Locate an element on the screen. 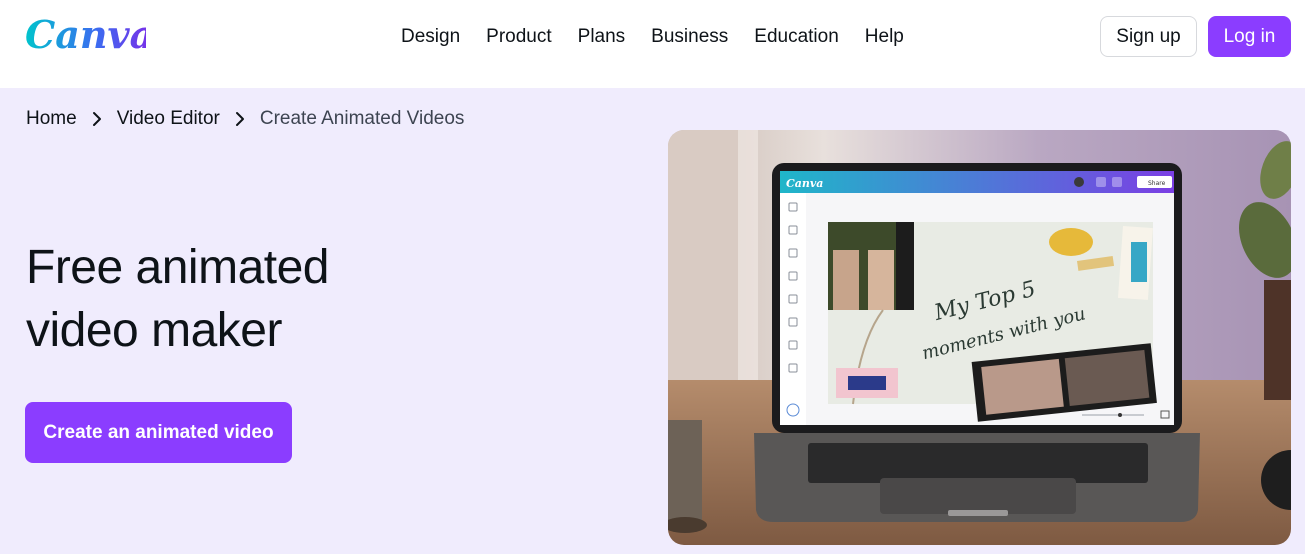 Image resolution: width=1305 pixels, height=554 pixels. nav-plans: Plans is located at coordinates (602, 37).